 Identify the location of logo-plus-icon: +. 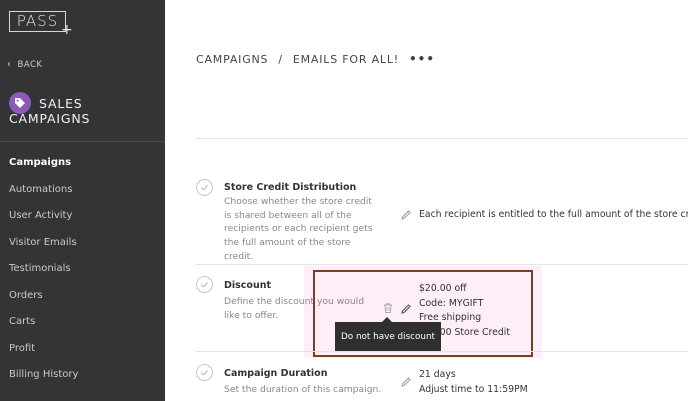
(67, 30).